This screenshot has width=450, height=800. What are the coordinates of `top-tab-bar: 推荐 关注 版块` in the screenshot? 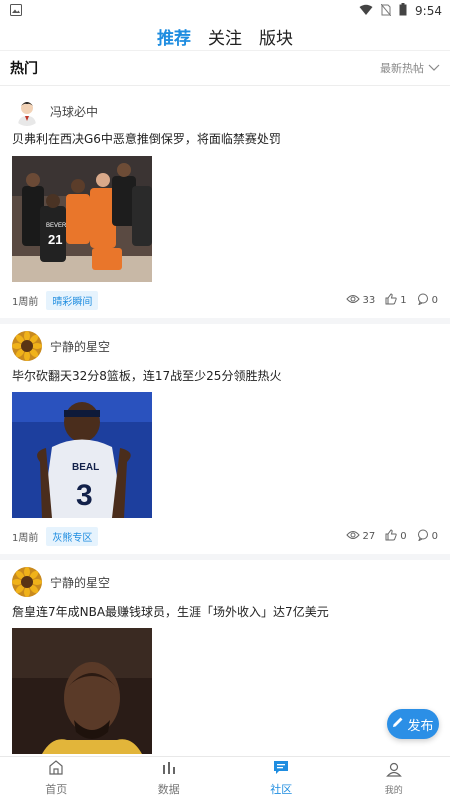 It's located at (225, 36).